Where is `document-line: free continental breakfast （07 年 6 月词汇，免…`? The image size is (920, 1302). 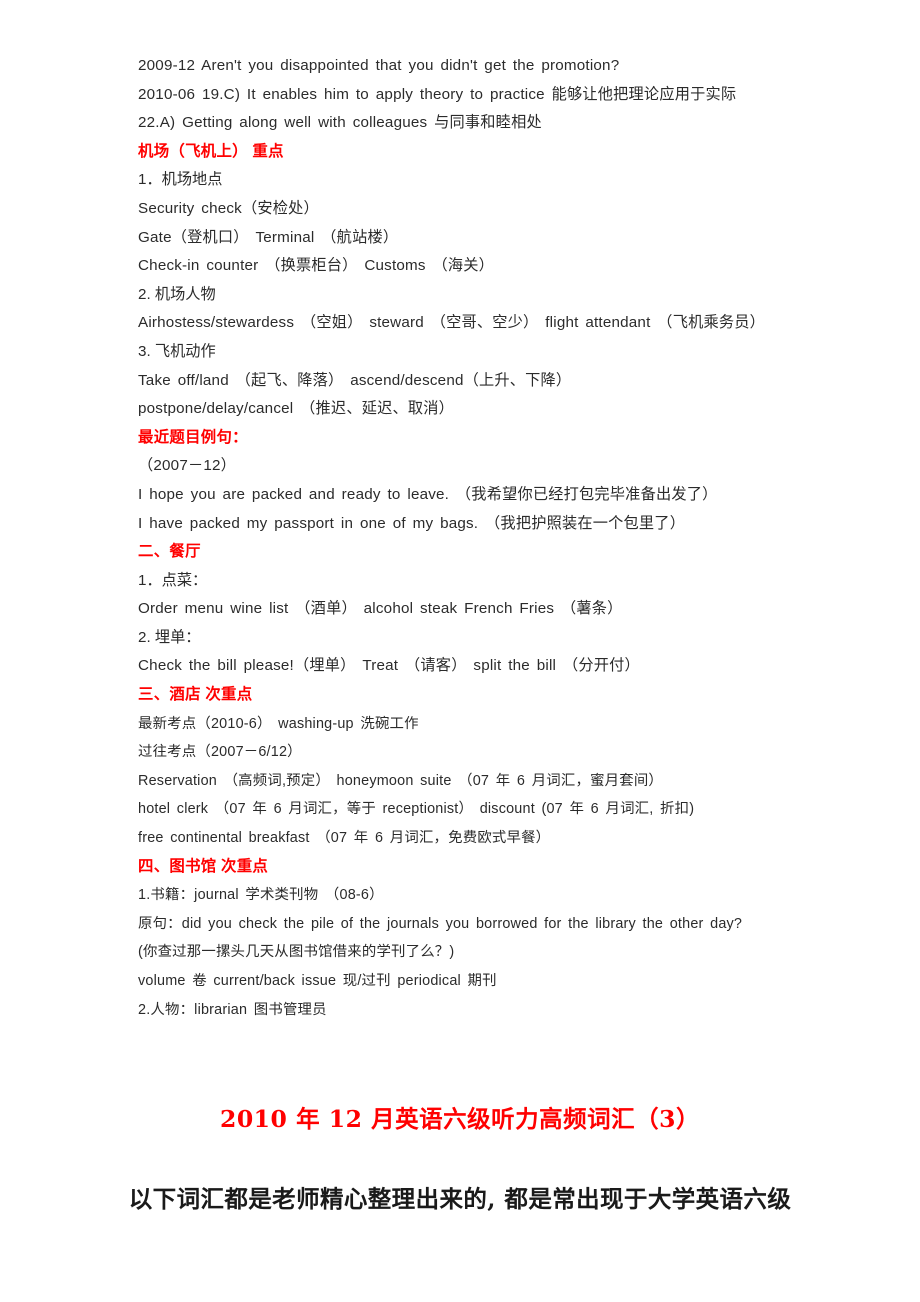
document-line: free continental breakfast （07 年 6 月词汇，免… is located at coordinates (344, 838).